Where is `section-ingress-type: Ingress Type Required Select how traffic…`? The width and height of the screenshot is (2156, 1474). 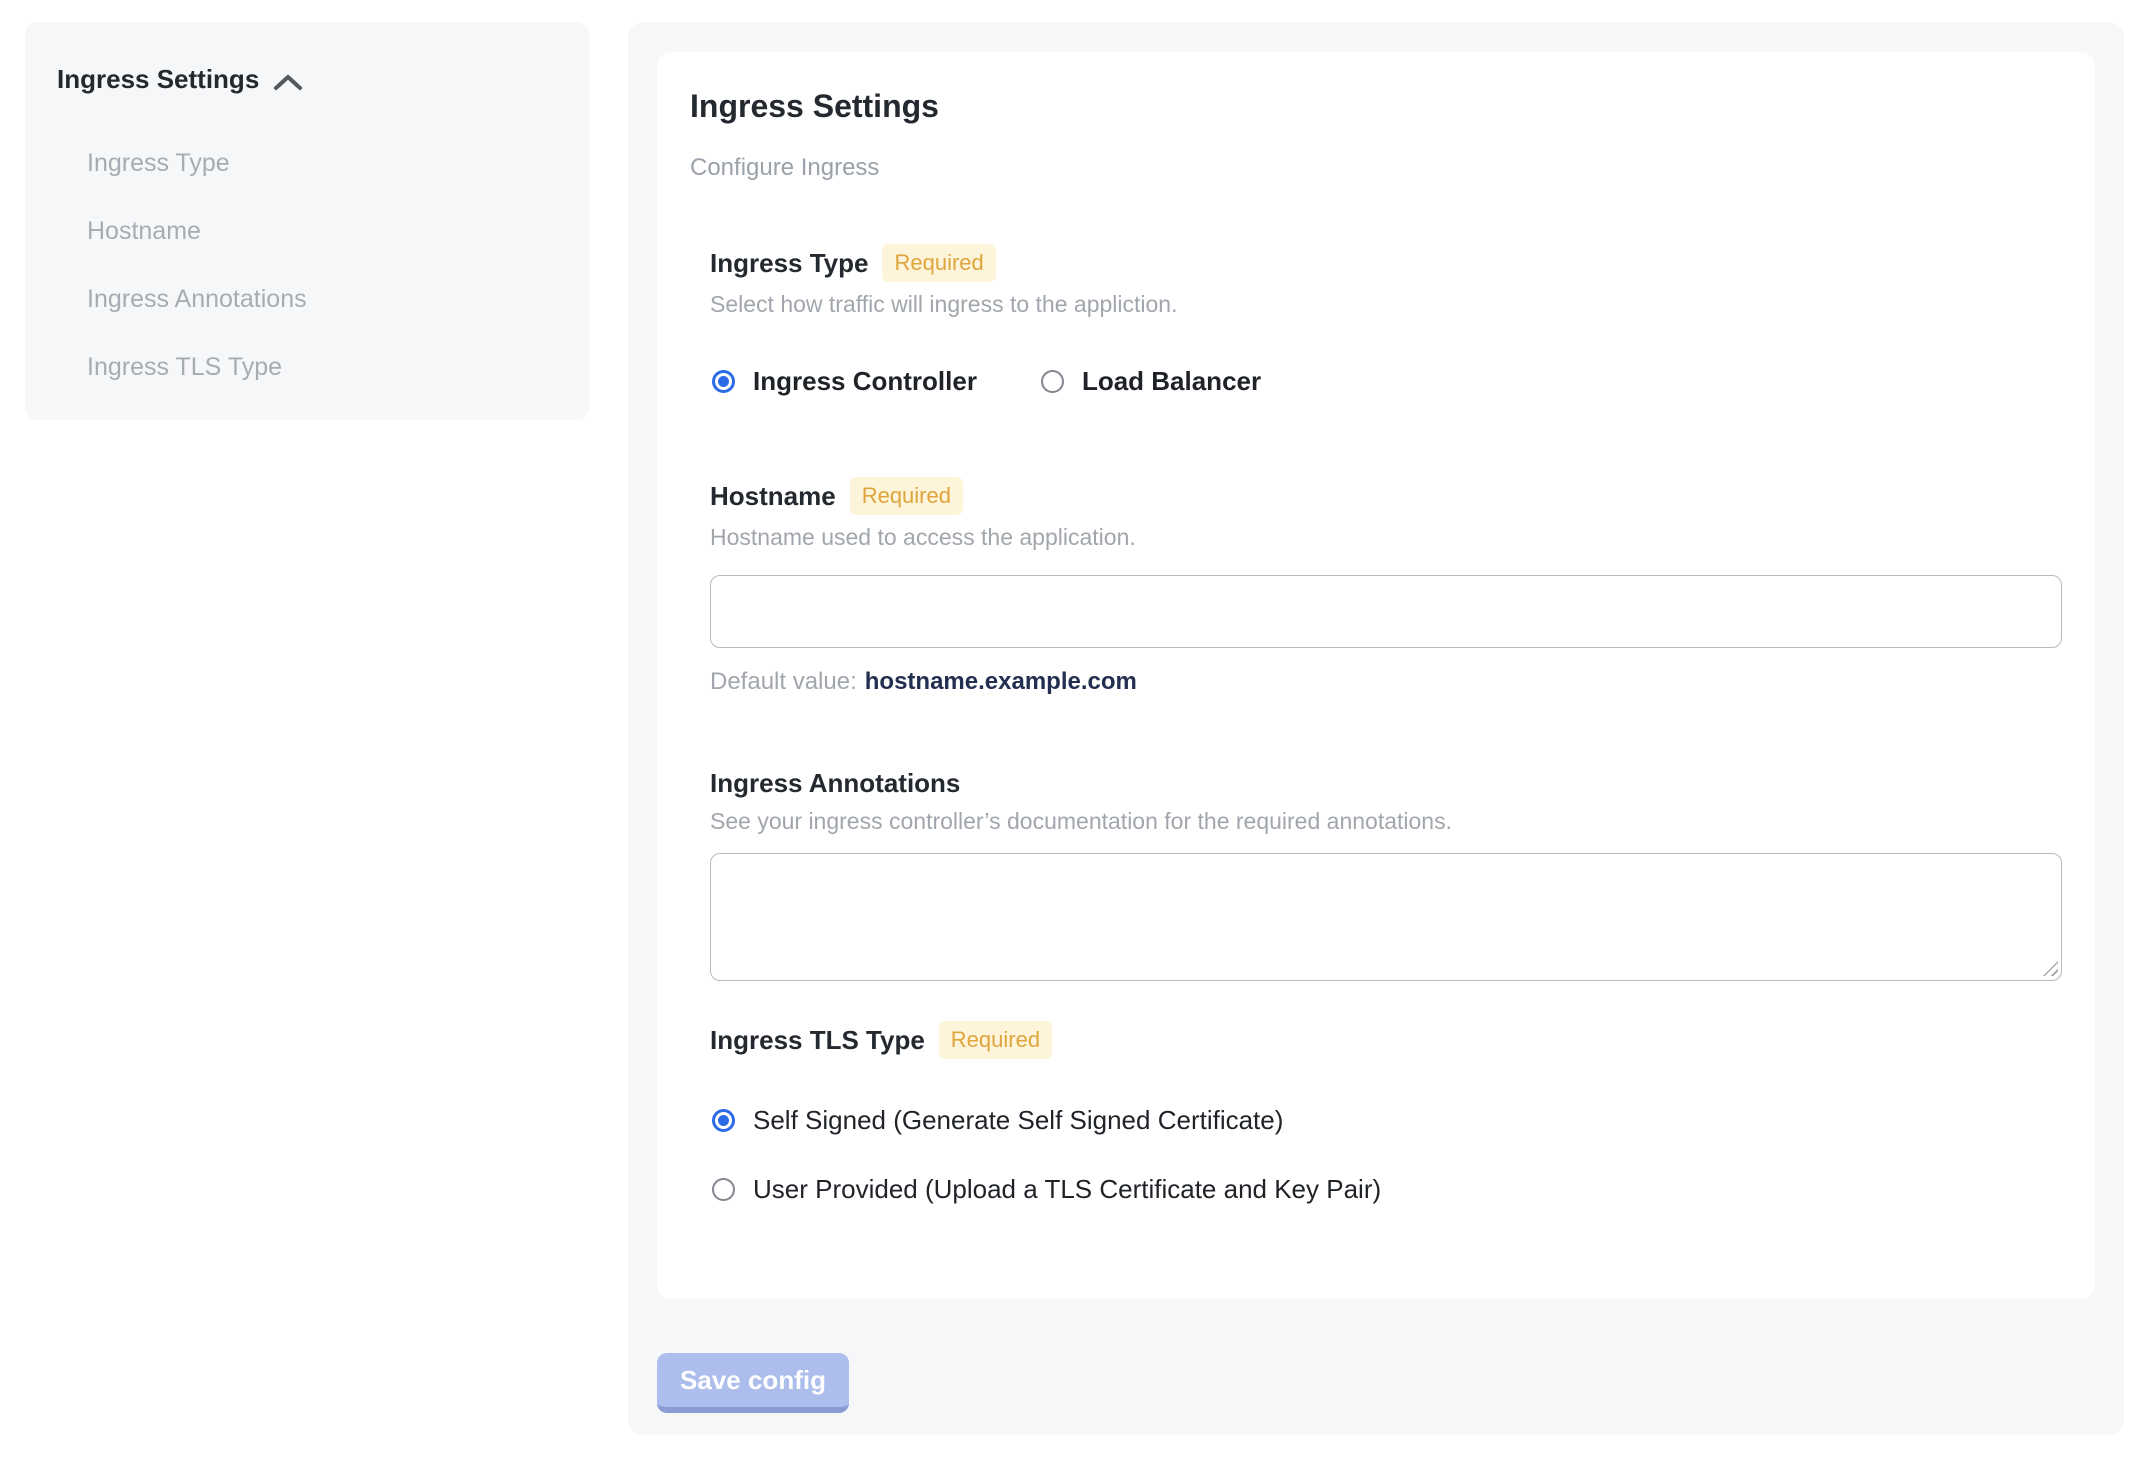 section-ingress-type: Ingress Type Required Select how traffic… is located at coordinates (1386, 320).